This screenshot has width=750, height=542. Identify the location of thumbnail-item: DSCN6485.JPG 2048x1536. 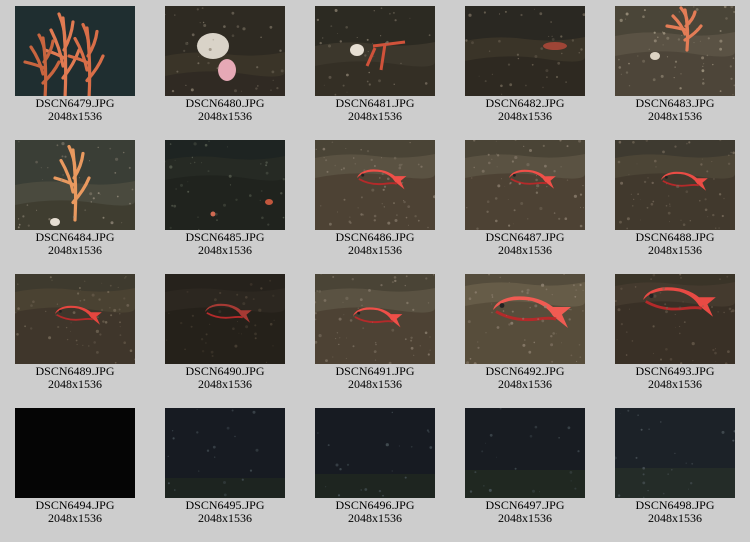
(225, 198).